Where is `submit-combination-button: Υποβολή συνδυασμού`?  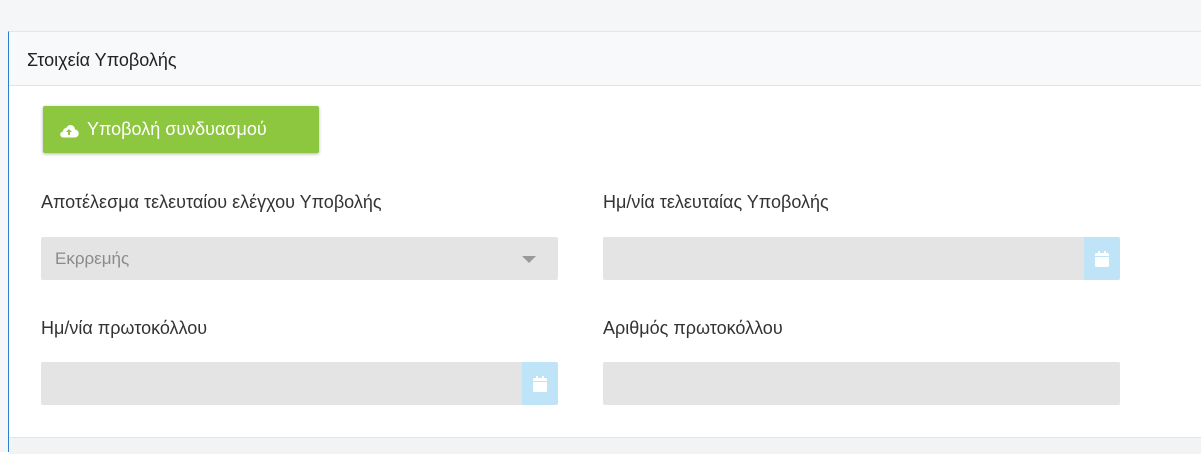
submit-combination-button: Υποβολή συνδυασμού is located at coordinates (181, 129).